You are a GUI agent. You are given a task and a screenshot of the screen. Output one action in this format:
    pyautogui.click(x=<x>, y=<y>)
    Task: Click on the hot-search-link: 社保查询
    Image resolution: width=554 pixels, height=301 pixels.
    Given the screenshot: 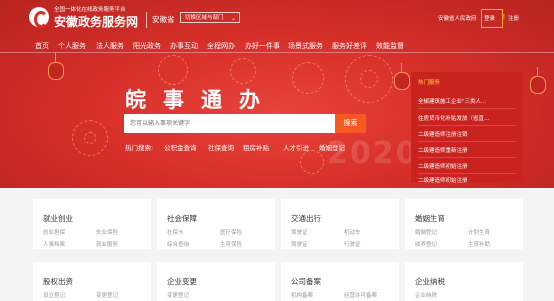 What is the action you would take?
    pyautogui.click(x=221, y=147)
    